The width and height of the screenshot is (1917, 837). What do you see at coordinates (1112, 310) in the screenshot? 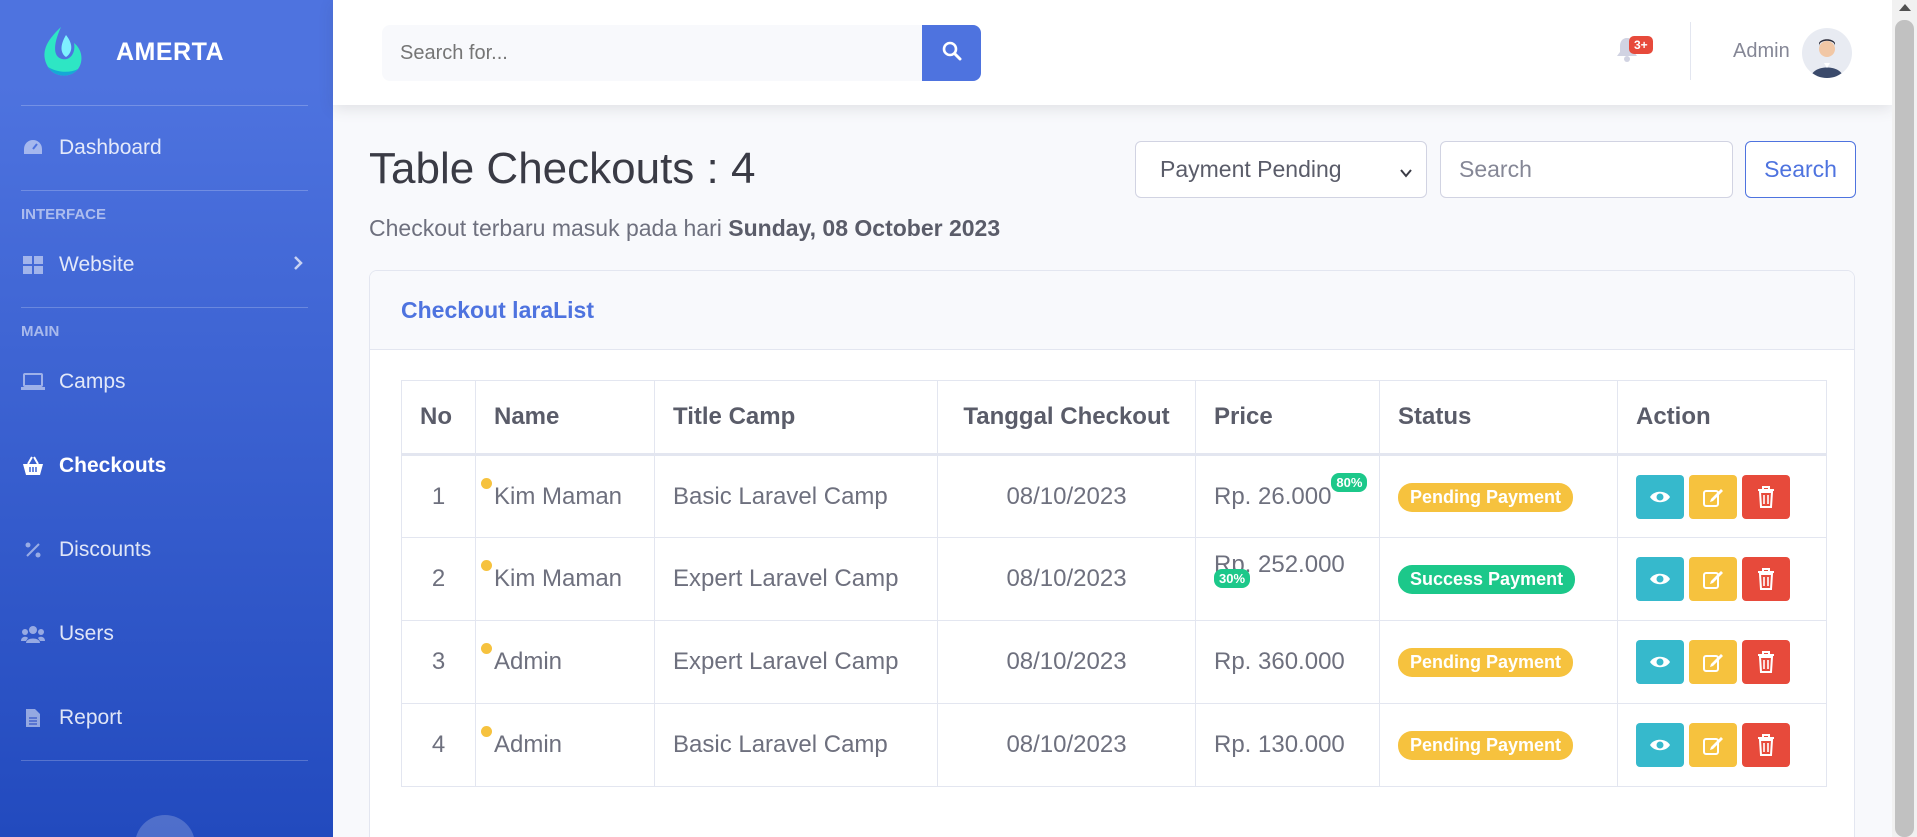
I see `card-title: Checkout laraList` at bounding box center [1112, 310].